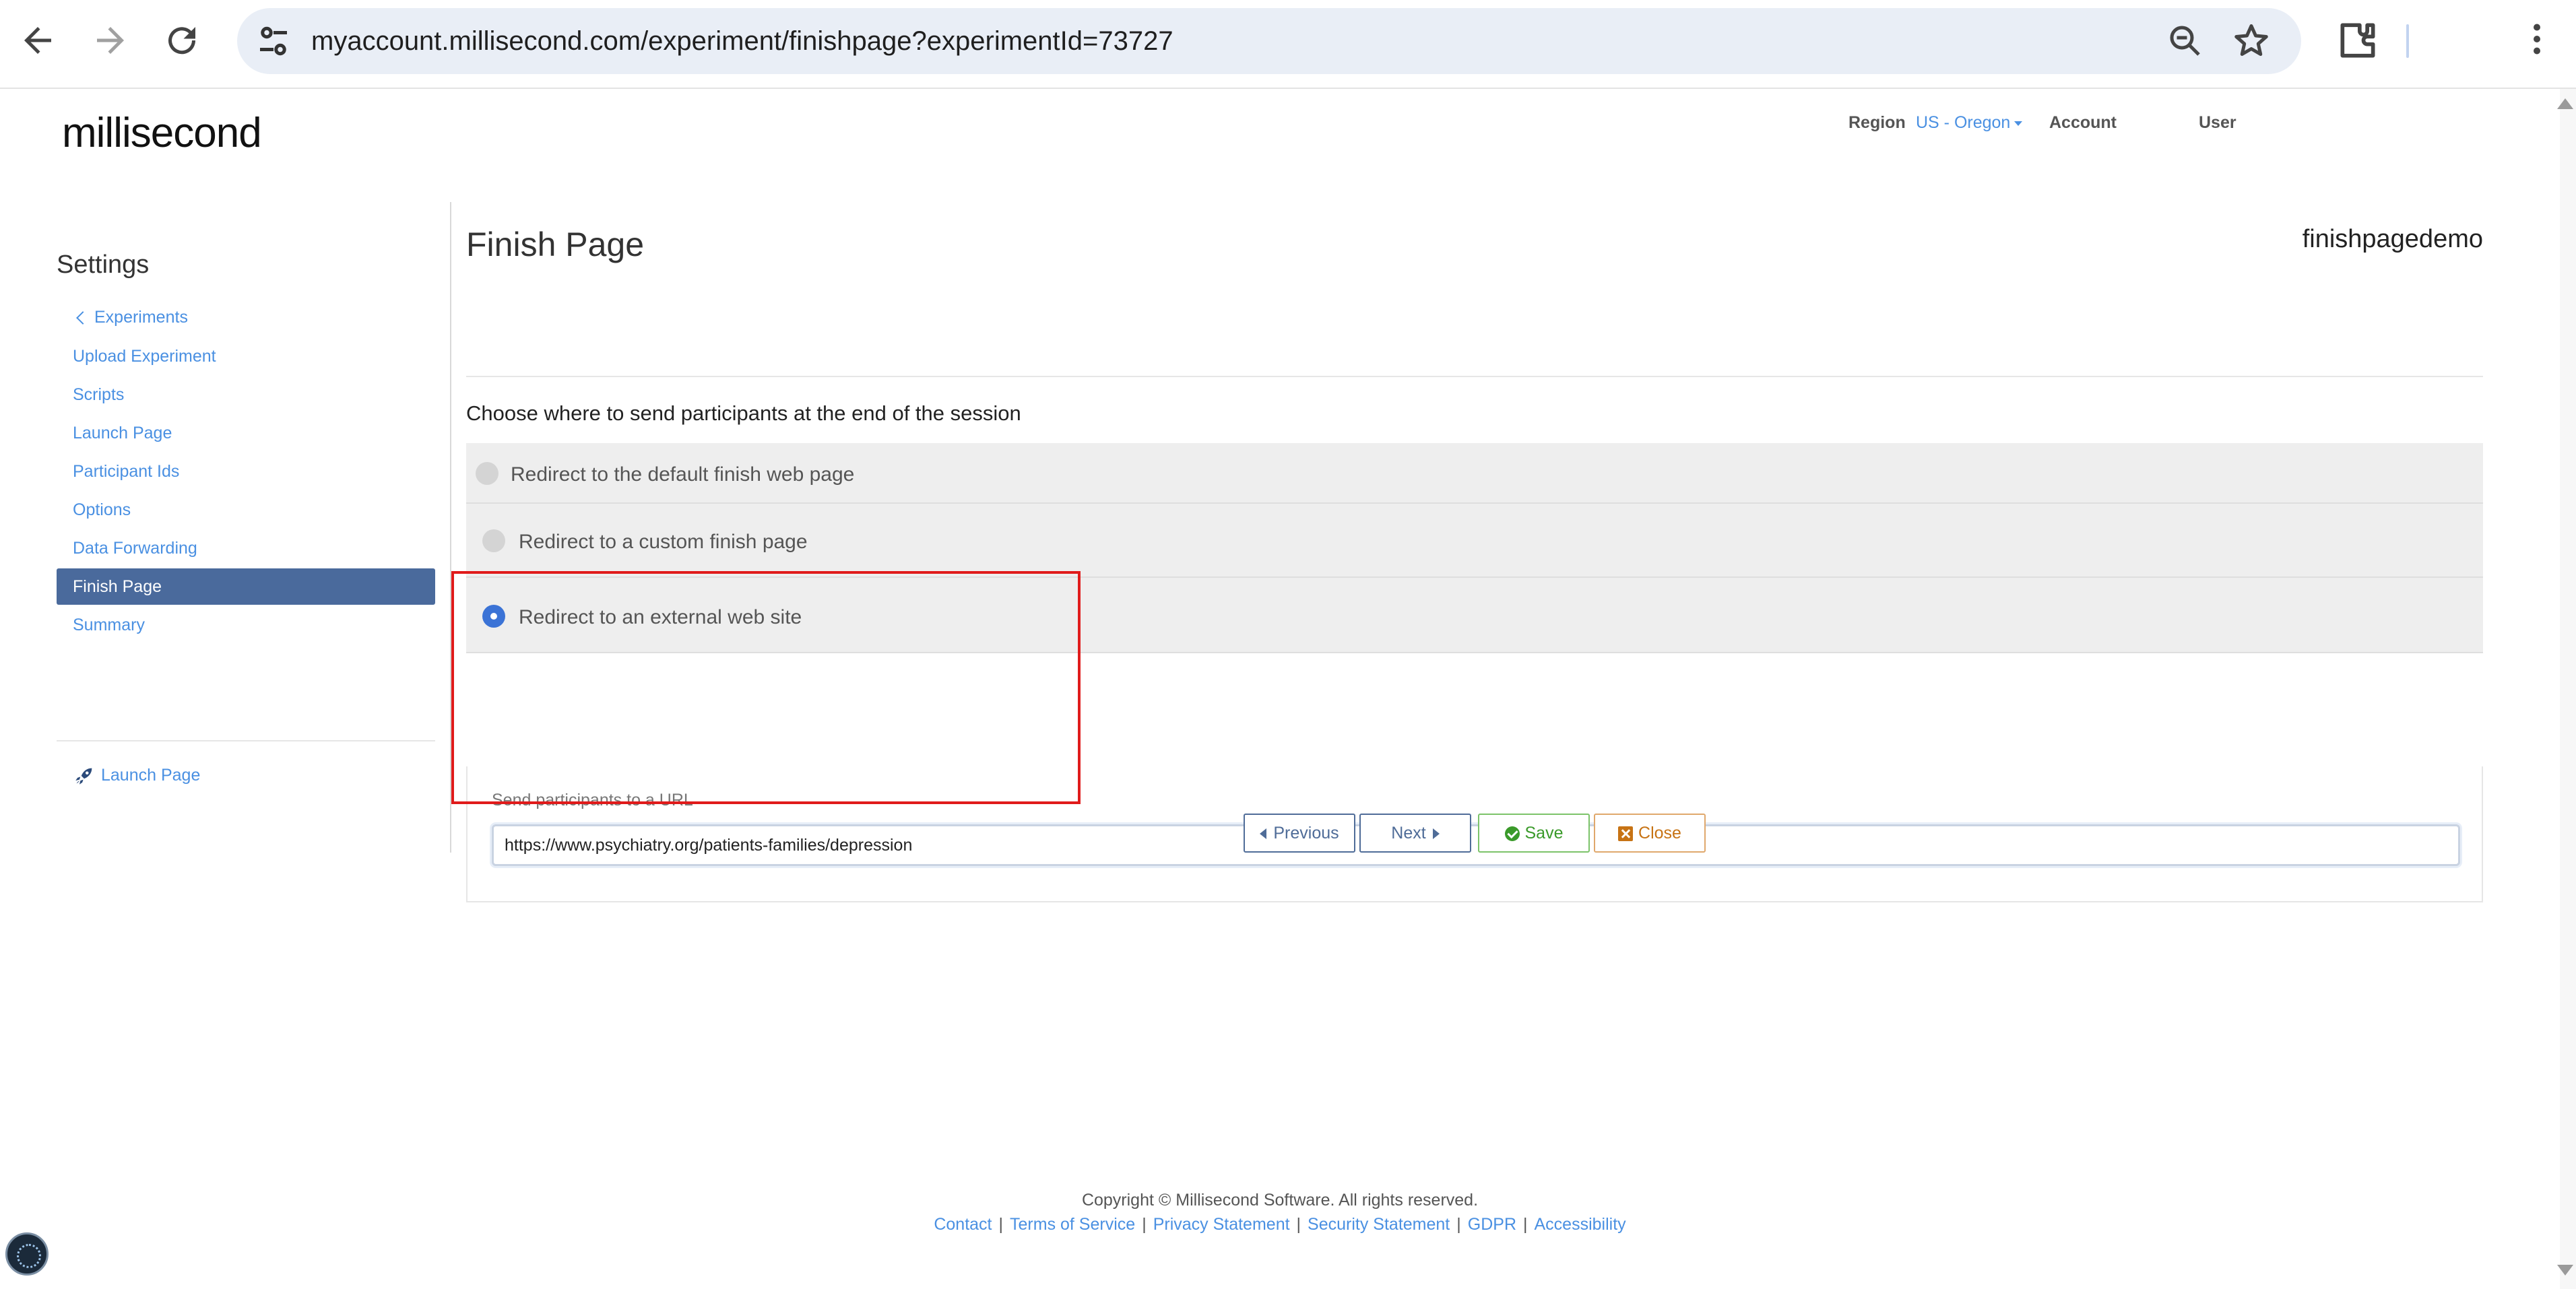 This screenshot has height=1289, width=2576. I want to click on caret-left-icon, so click(1263, 834).